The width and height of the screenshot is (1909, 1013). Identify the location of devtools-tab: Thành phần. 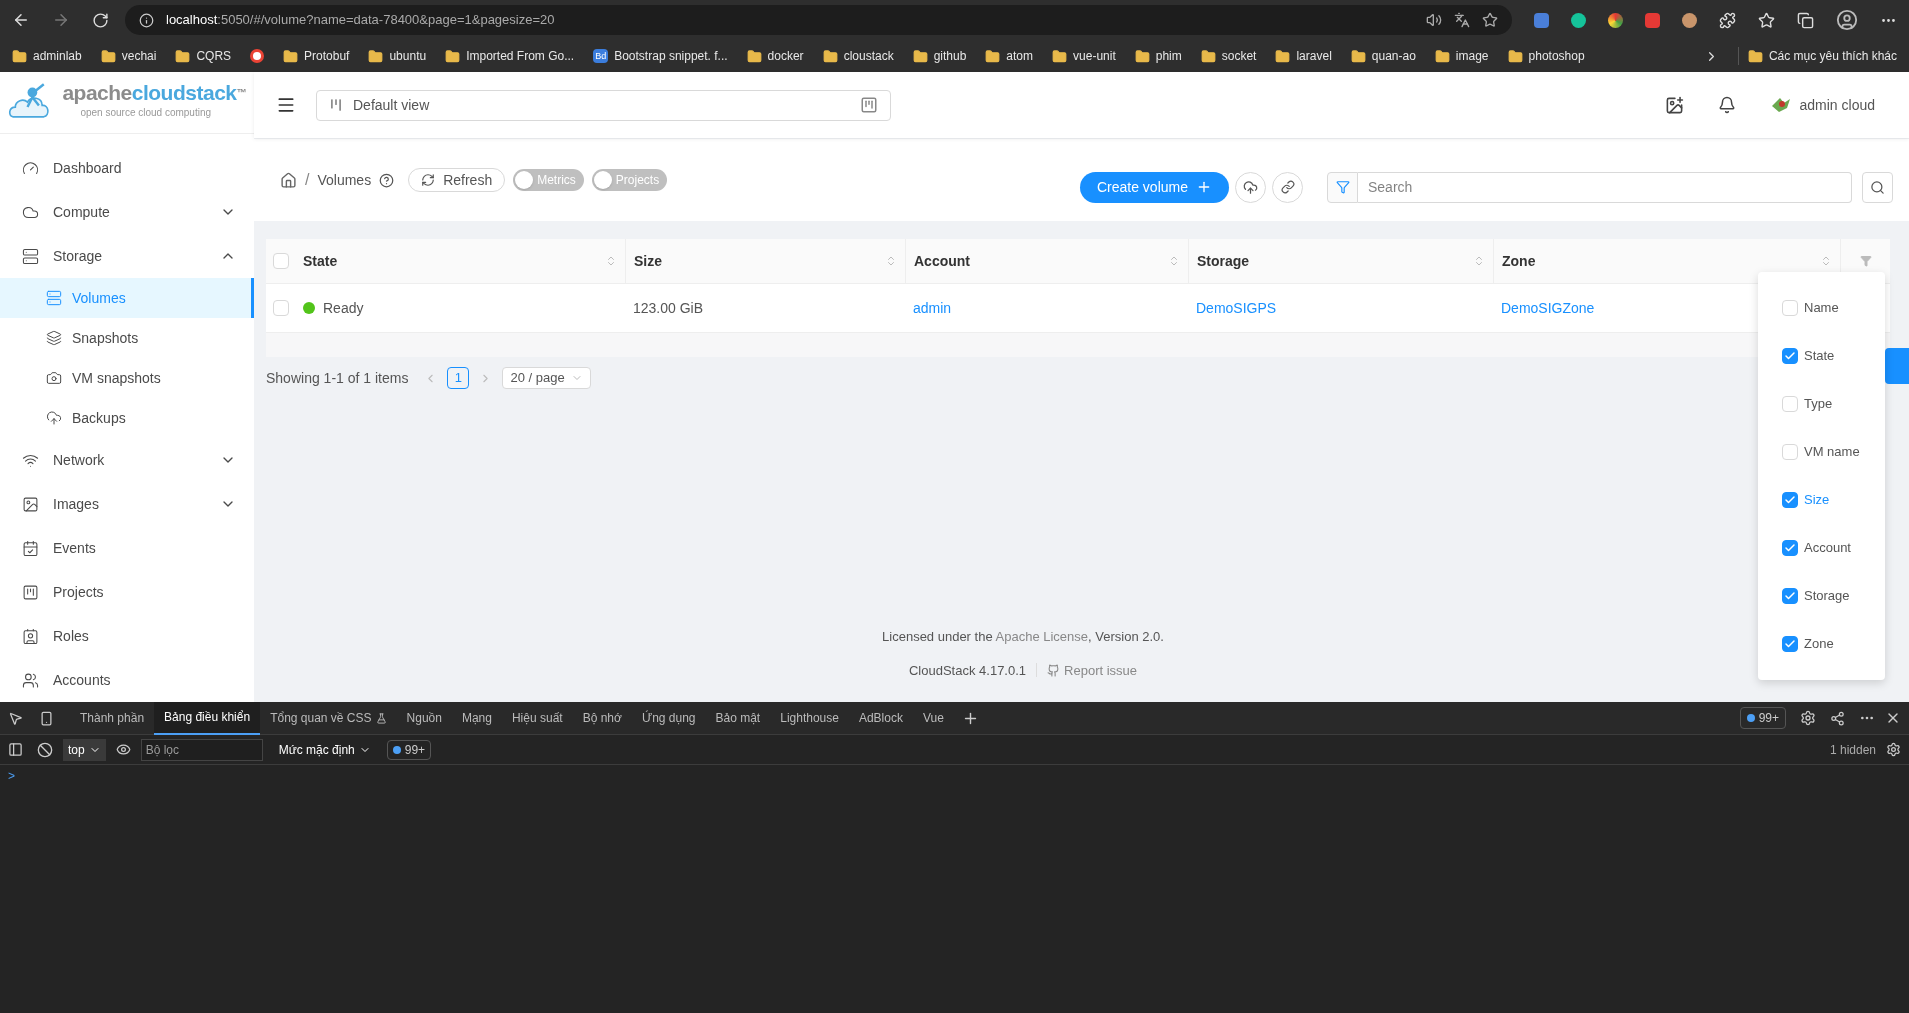
(112, 718).